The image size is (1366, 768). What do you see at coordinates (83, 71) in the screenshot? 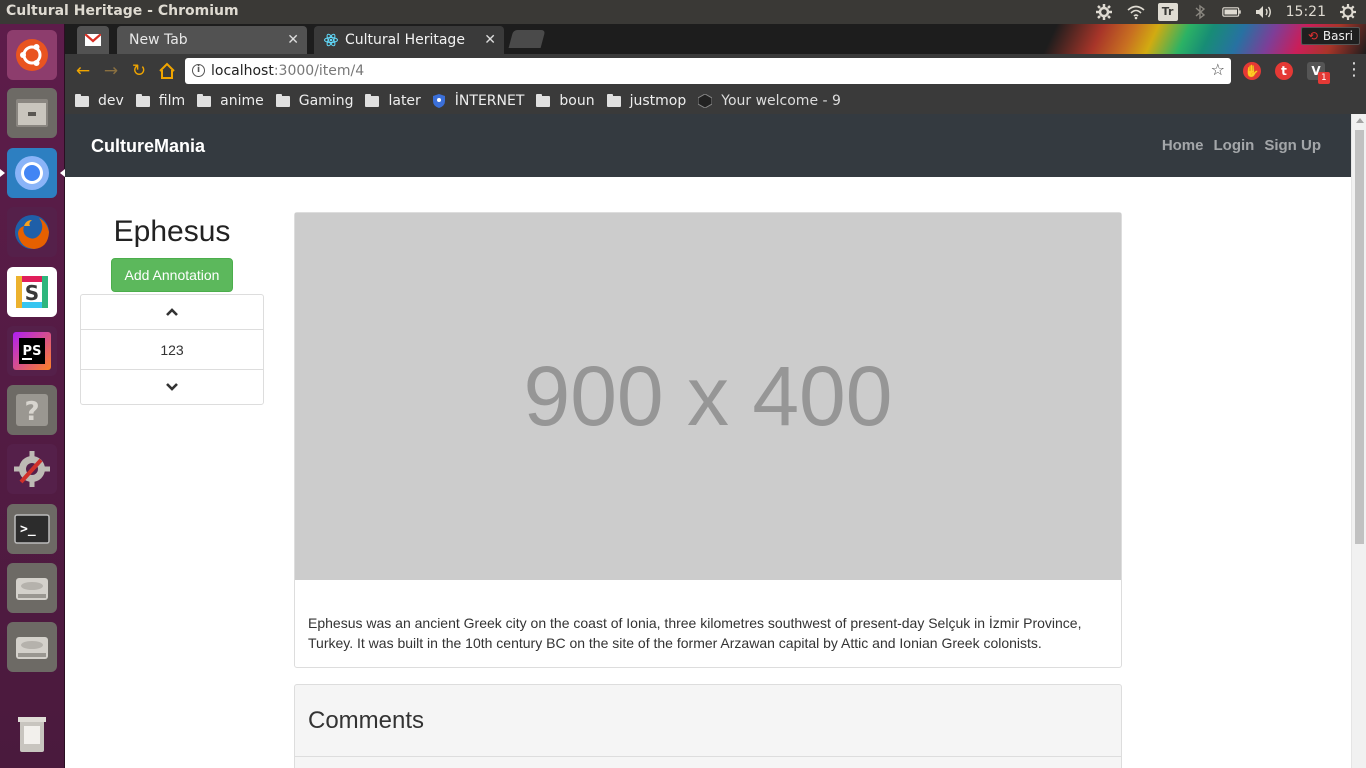
I see `back-arrow-icon: ←` at bounding box center [83, 71].